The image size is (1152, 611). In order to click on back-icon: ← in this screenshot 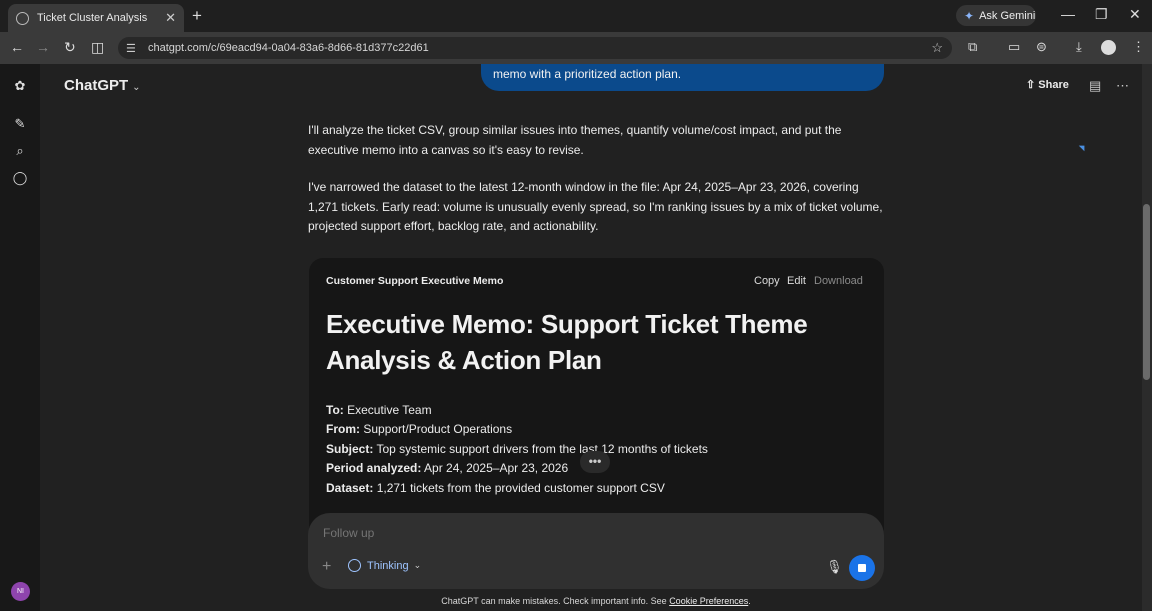, I will do `click(17, 47)`.